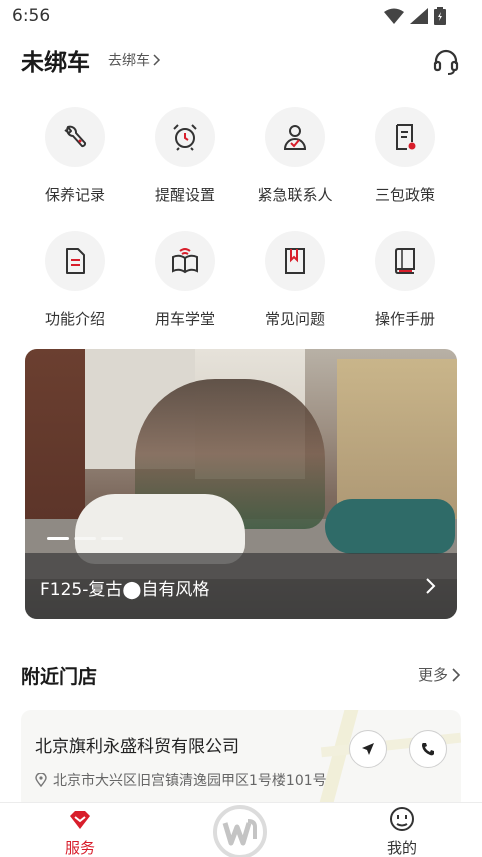 The width and height of the screenshot is (482, 857). What do you see at coordinates (404, 195) in the screenshot?
I see `service-label: 三包政策` at bounding box center [404, 195].